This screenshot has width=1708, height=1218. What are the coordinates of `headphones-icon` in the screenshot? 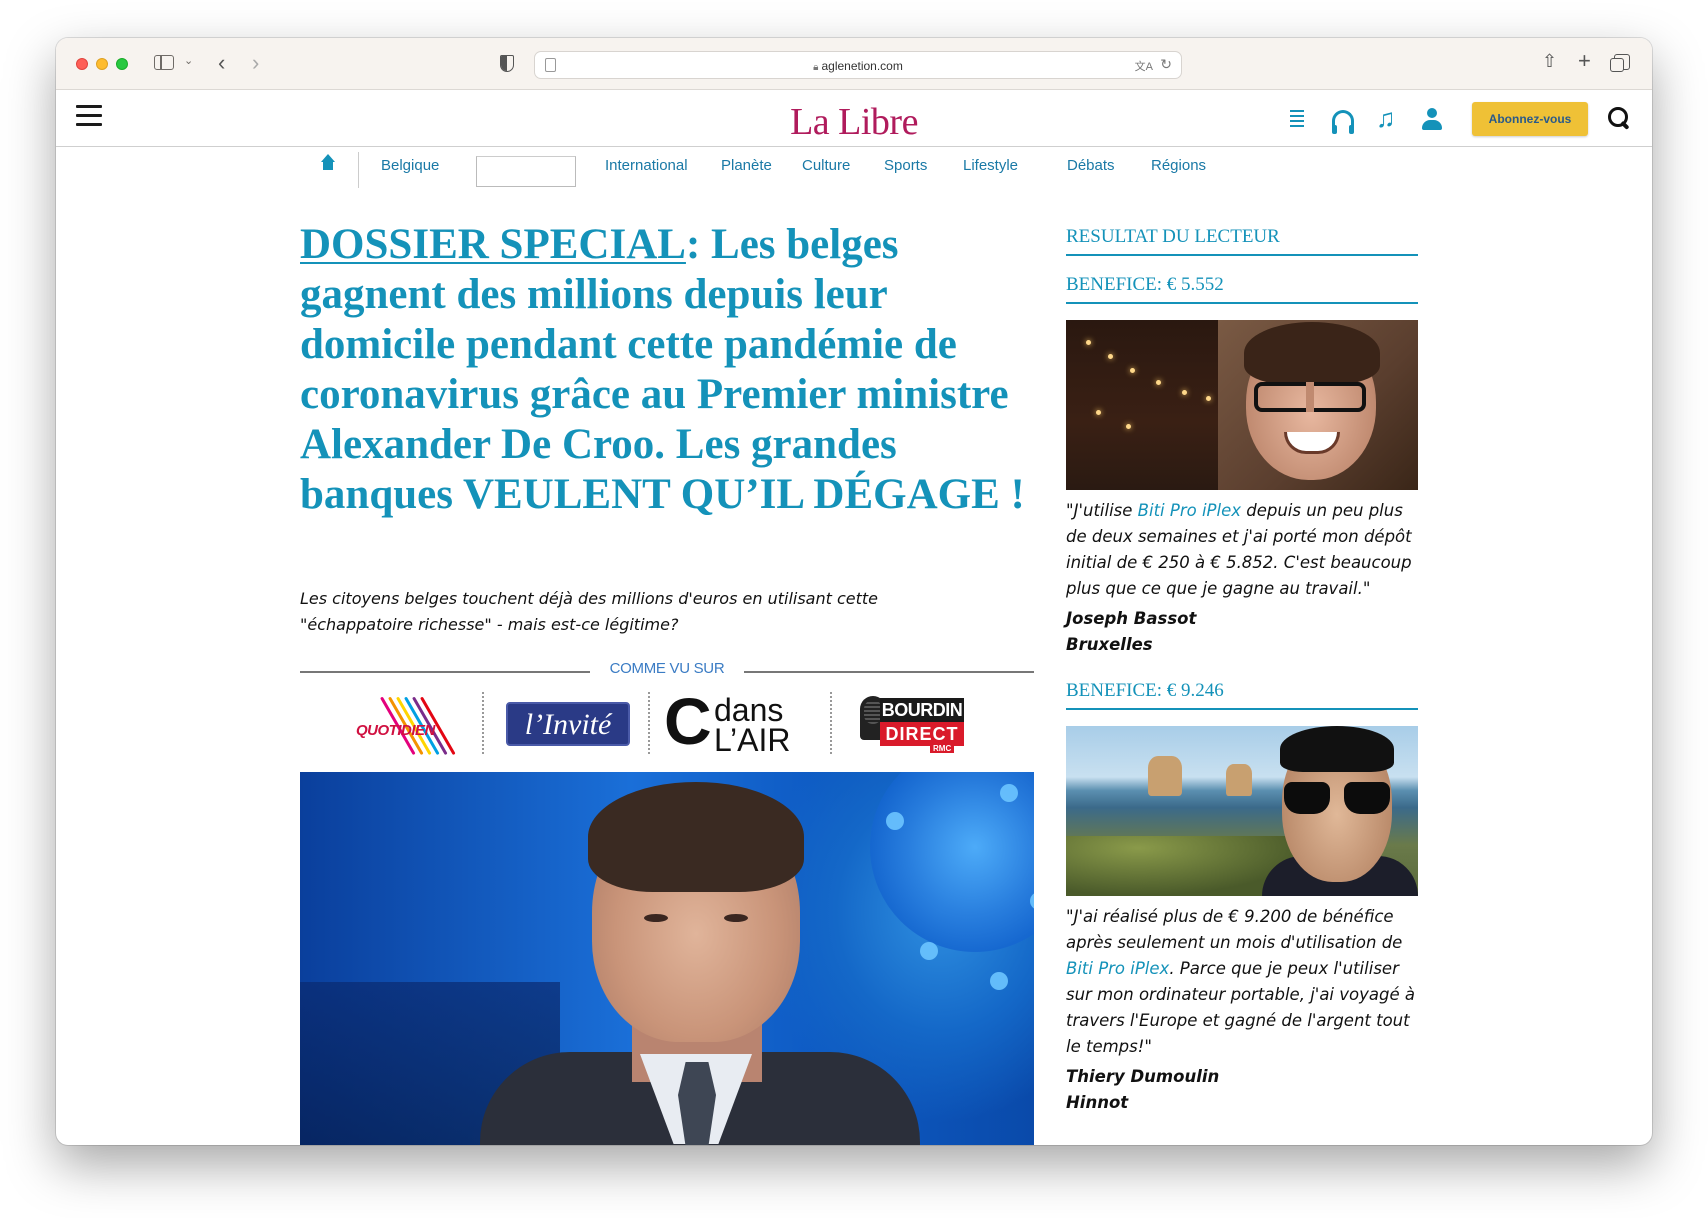 It's located at (1343, 122).